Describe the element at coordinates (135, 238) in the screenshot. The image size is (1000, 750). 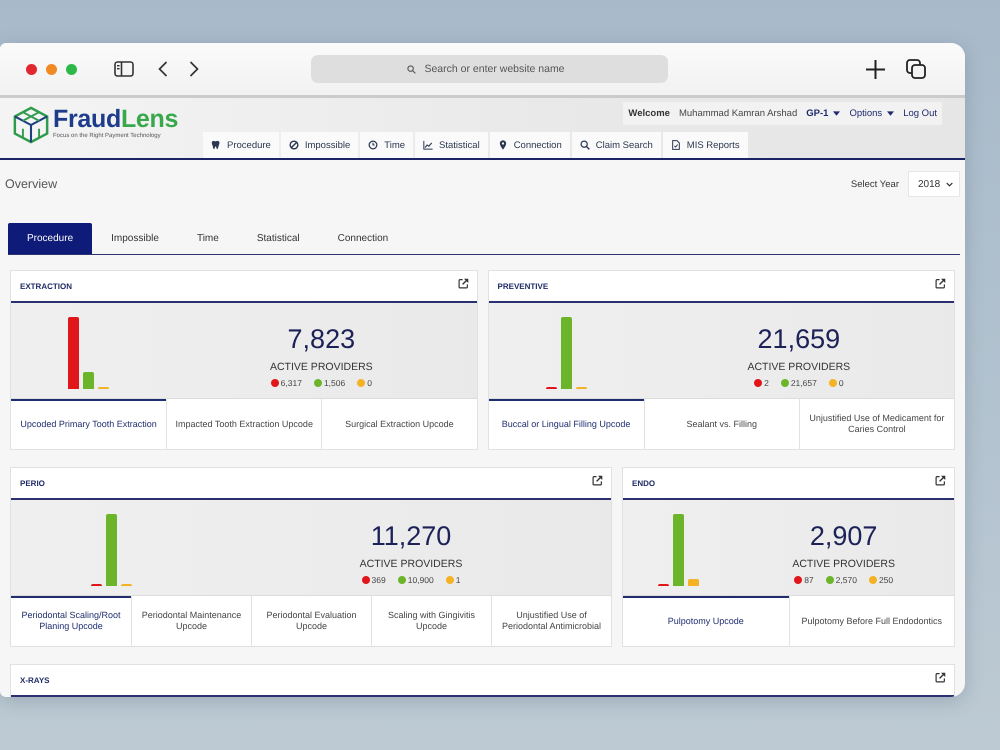
I see `category-tab: Impossible` at that location.